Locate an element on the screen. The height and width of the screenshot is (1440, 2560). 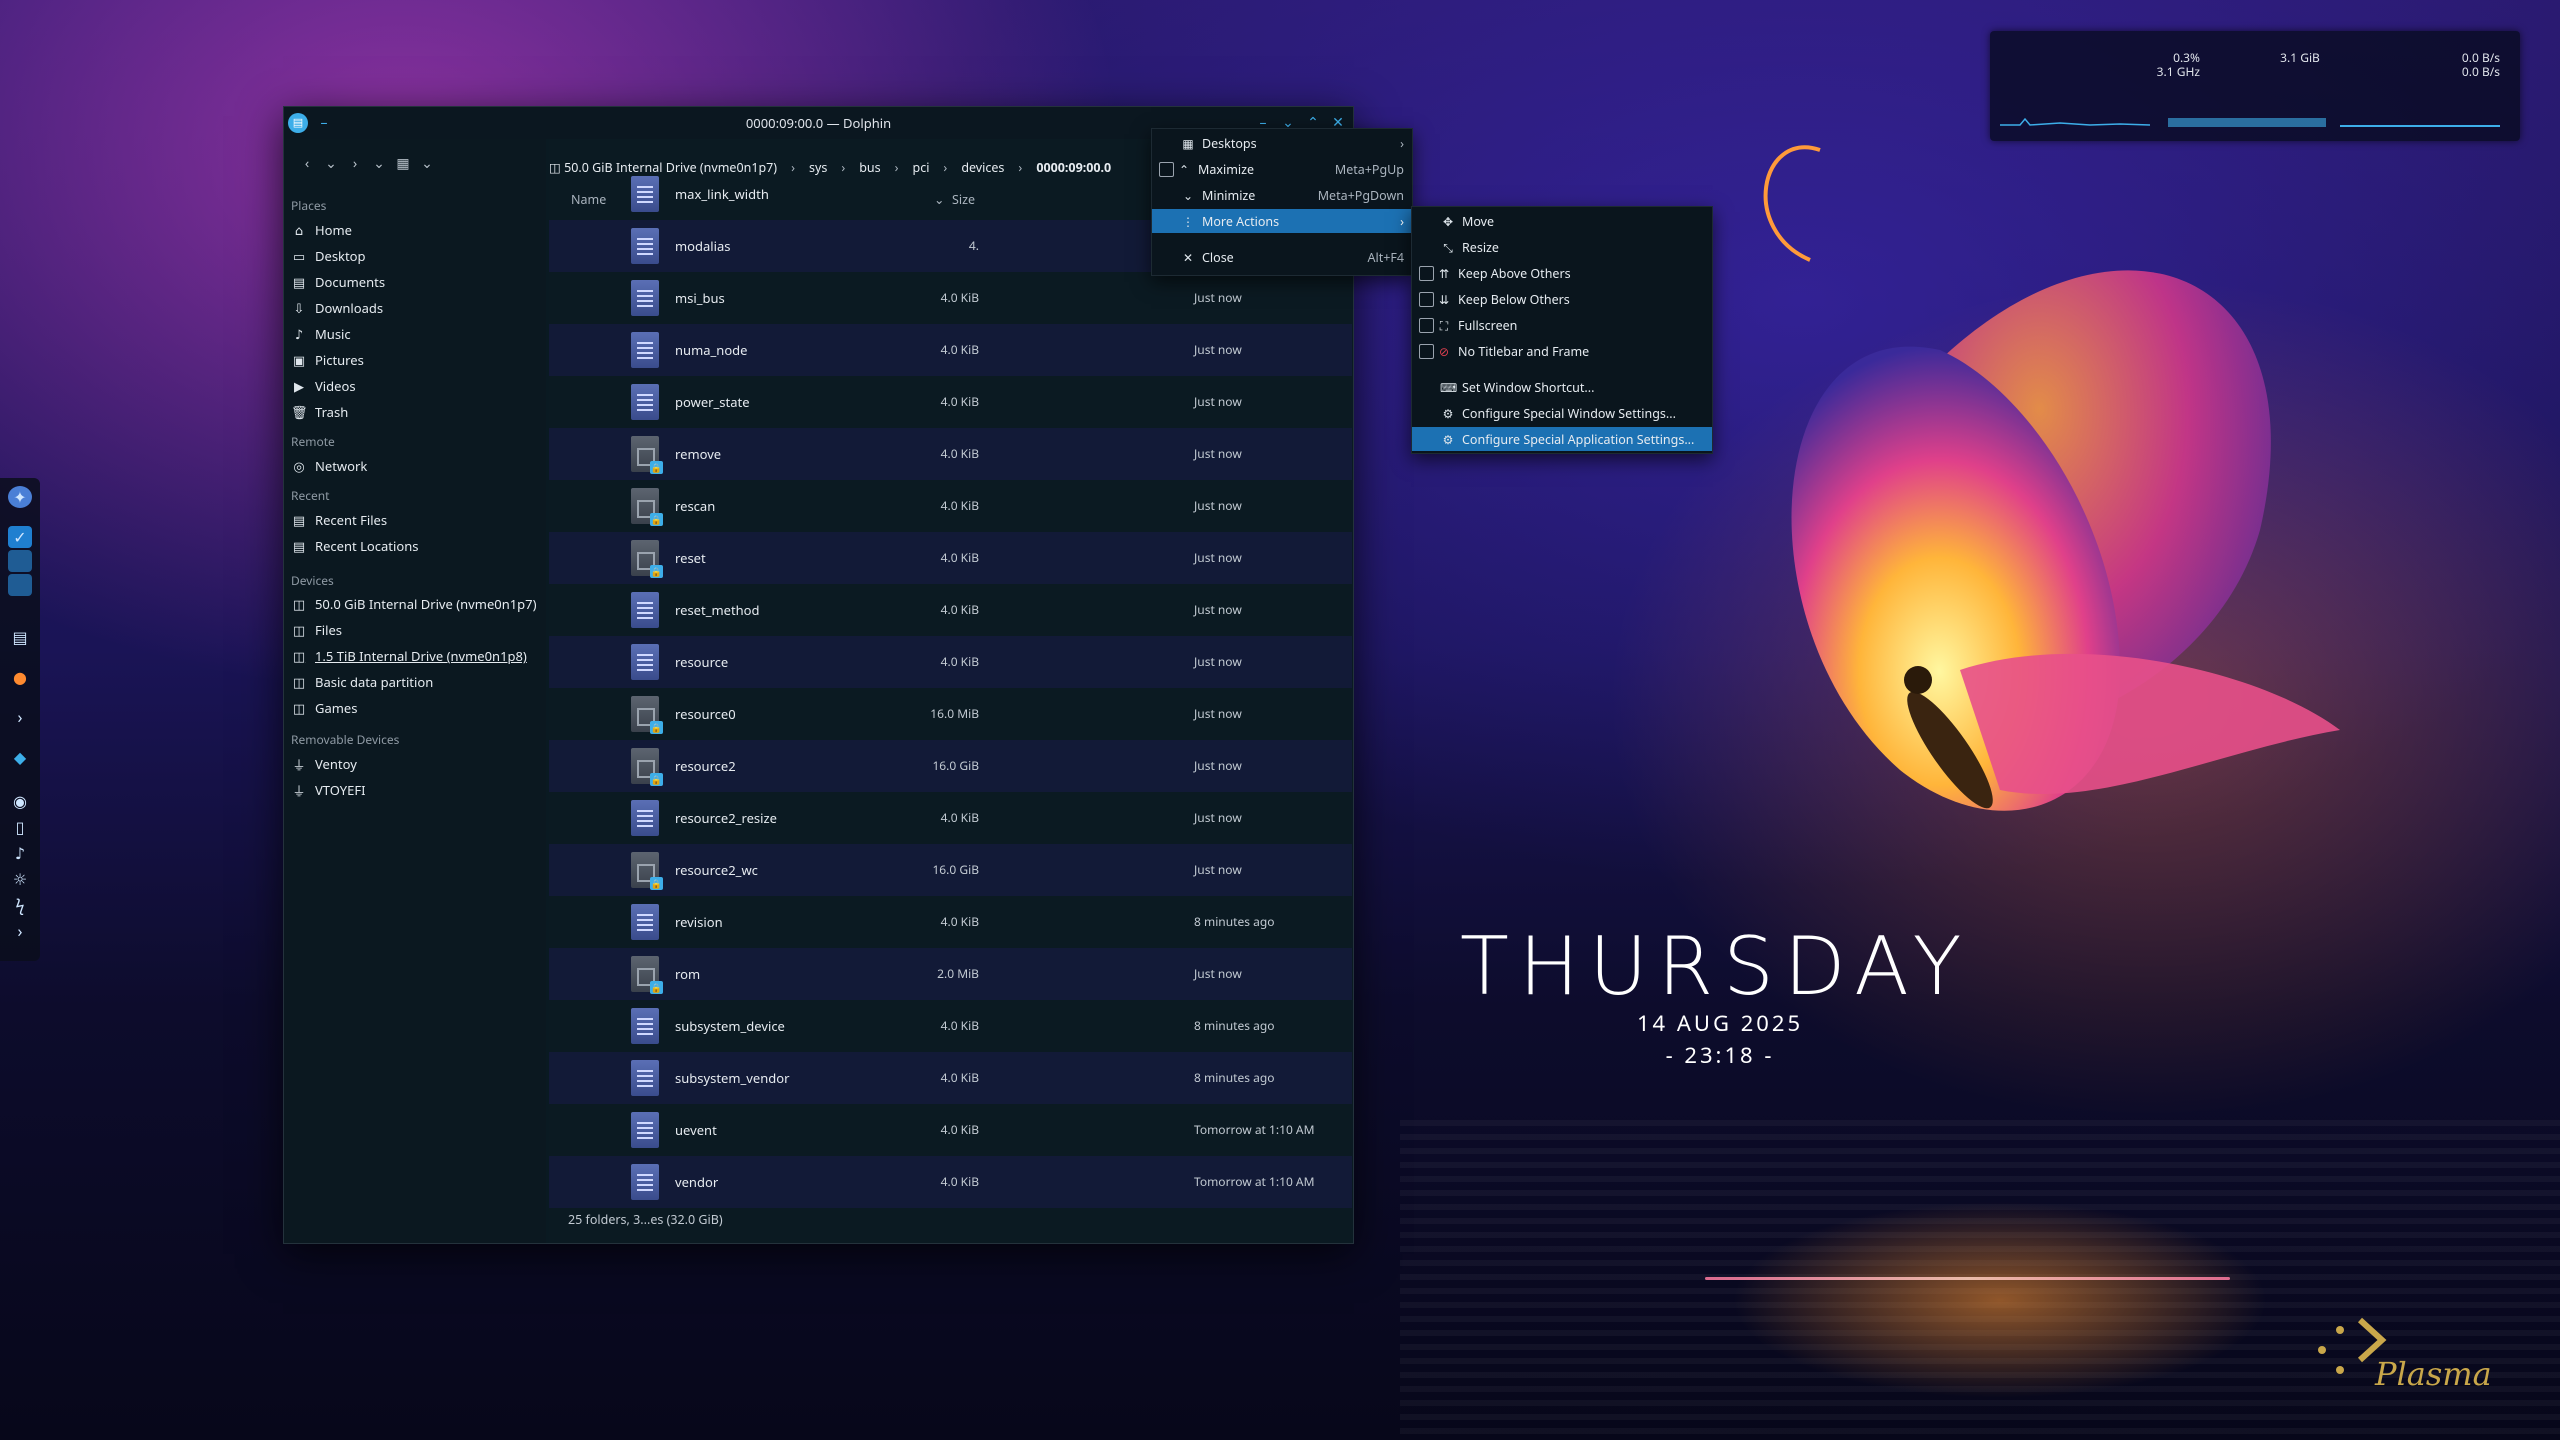
keep-below-checkbox is located at coordinates (1426, 299).